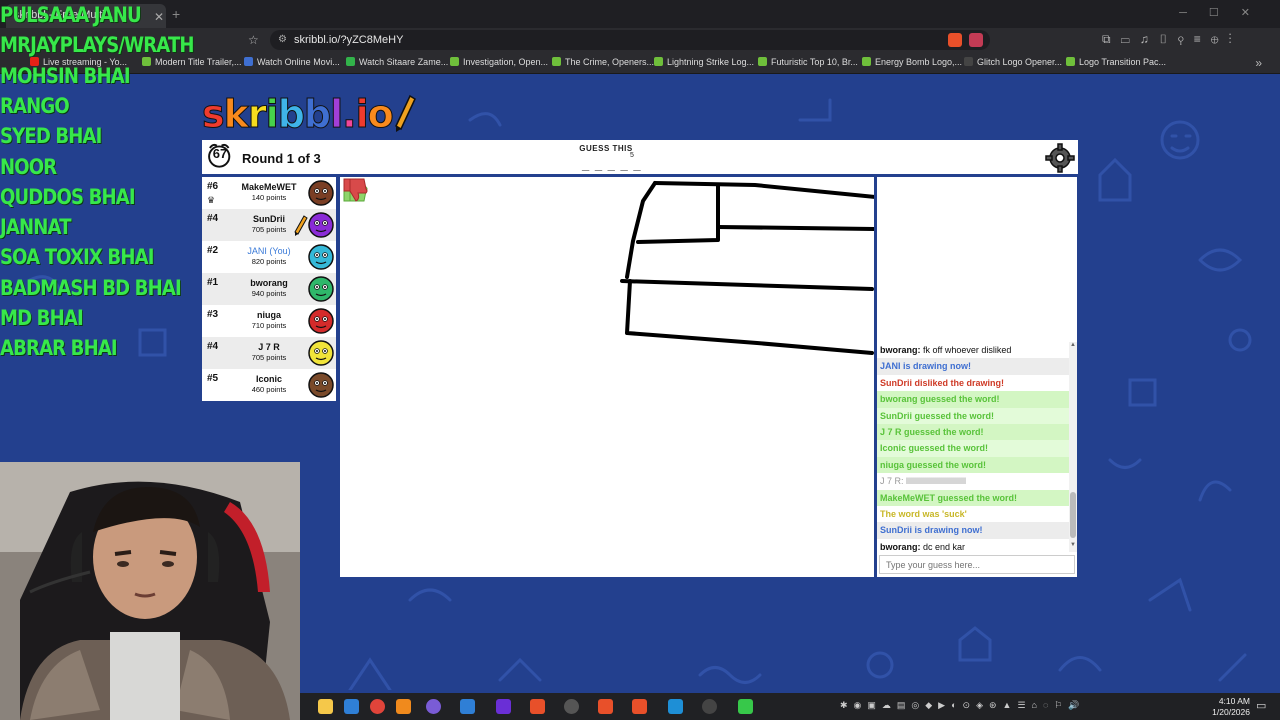 The width and height of the screenshot is (1280, 720). I want to click on brave-shields-icon, so click(955, 40).